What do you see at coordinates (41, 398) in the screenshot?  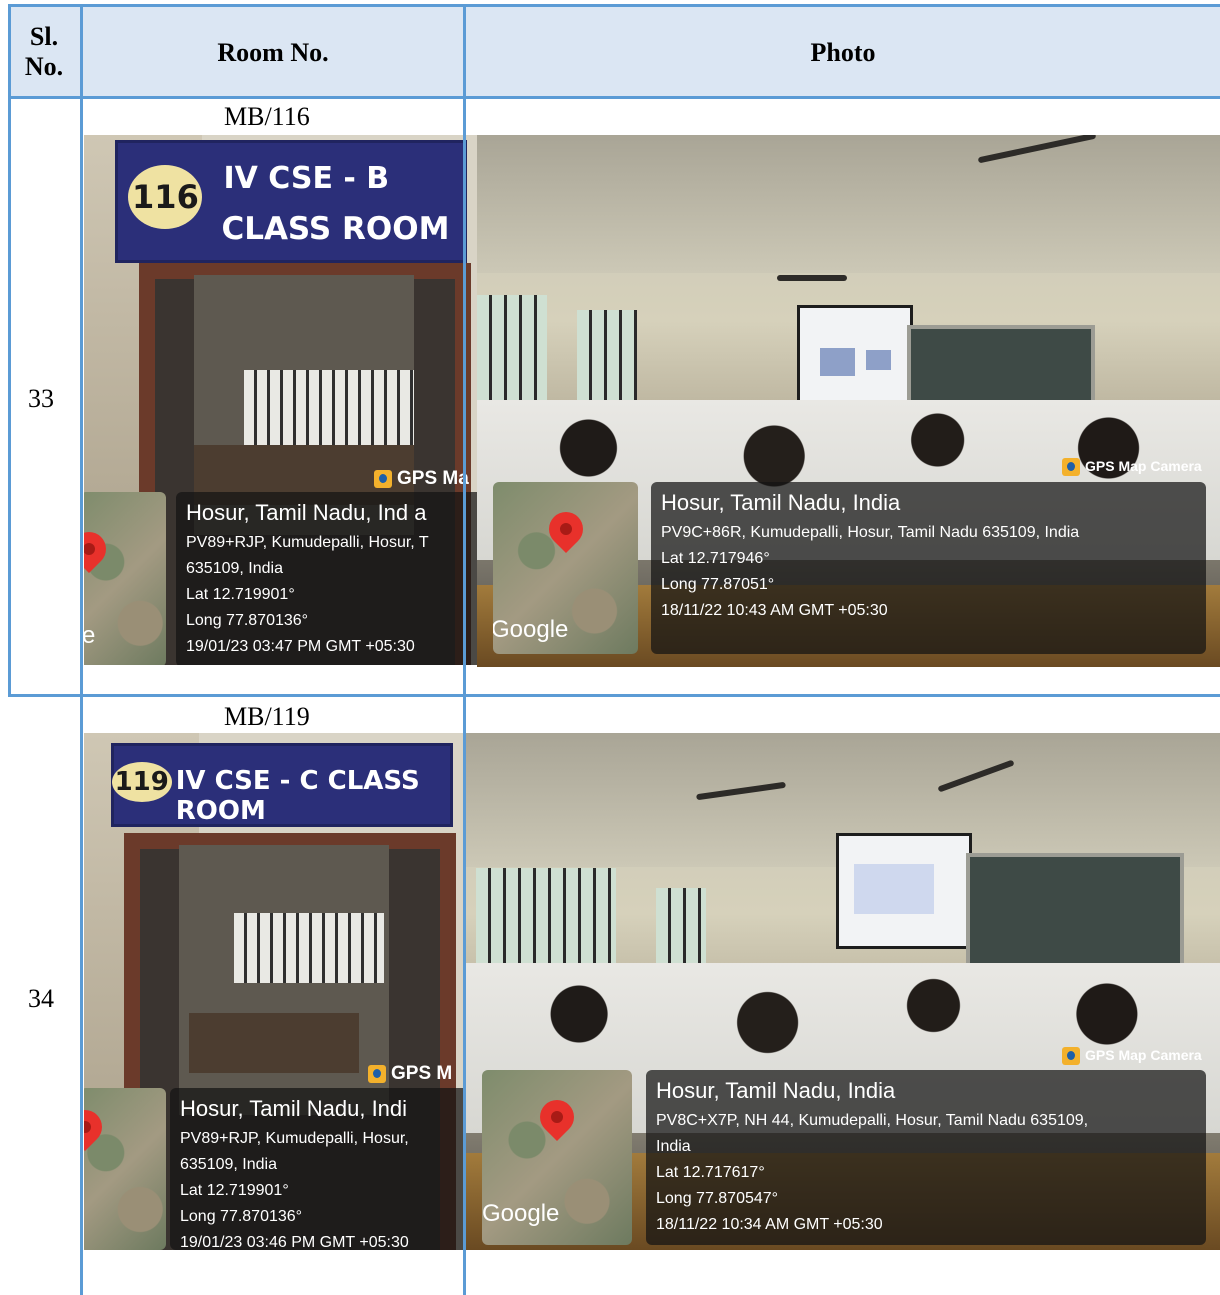 I see `sl-no-cell: 33` at bounding box center [41, 398].